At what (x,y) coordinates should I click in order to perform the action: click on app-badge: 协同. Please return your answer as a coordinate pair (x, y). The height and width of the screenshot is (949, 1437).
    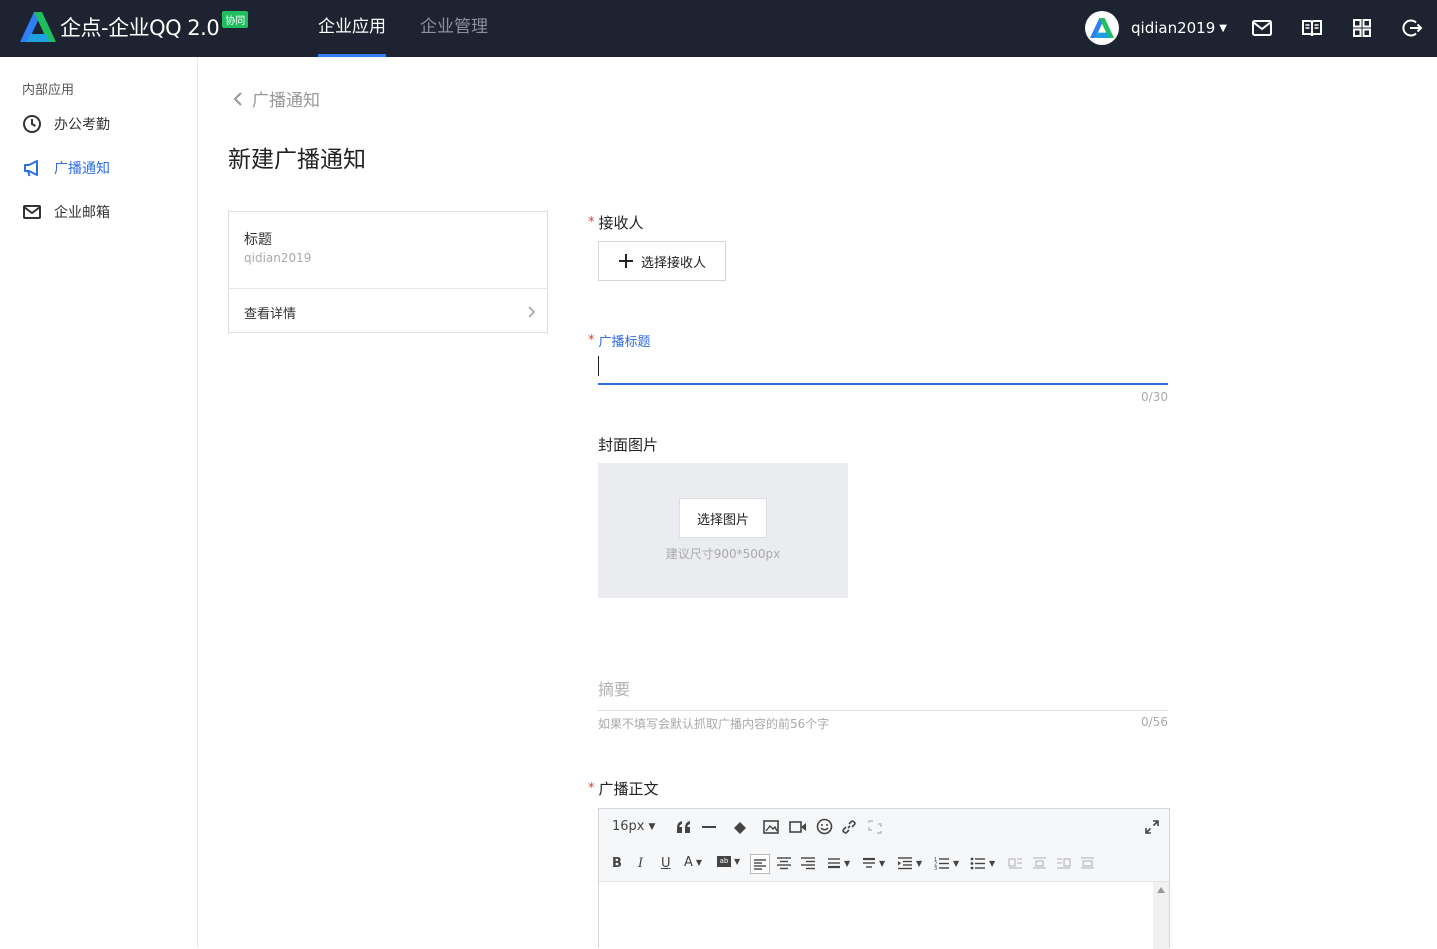
    Looking at the image, I should click on (235, 19).